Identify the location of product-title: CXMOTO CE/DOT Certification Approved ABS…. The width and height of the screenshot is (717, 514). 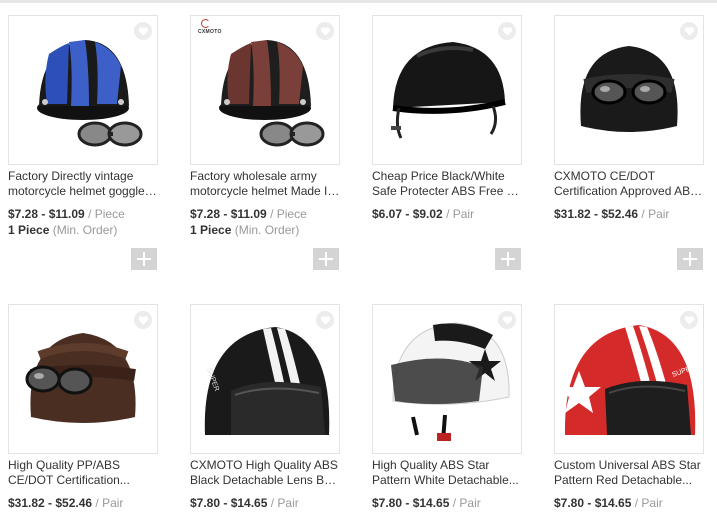
(630, 184).